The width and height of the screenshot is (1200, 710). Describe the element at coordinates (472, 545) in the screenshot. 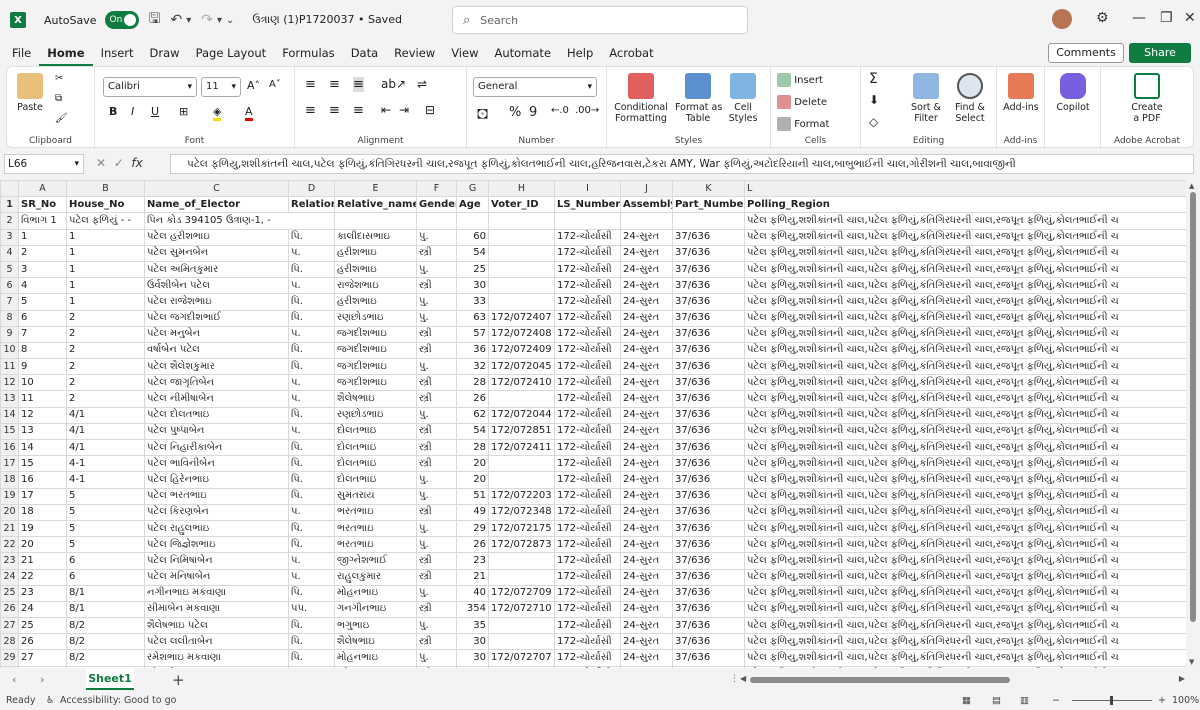

I see `cell: 26` at that location.